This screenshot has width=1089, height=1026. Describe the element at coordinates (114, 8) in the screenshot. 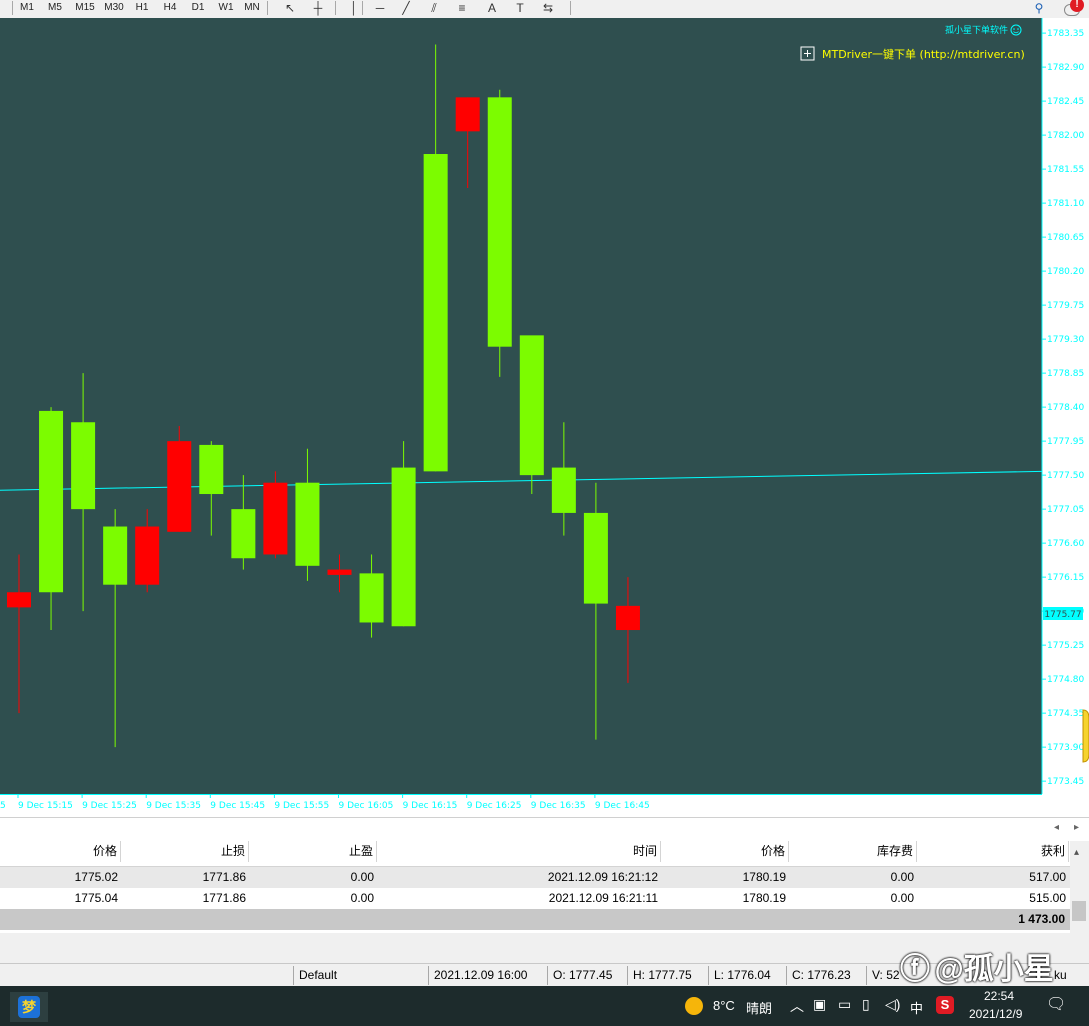

I see `timeframe-m30: M30` at that location.